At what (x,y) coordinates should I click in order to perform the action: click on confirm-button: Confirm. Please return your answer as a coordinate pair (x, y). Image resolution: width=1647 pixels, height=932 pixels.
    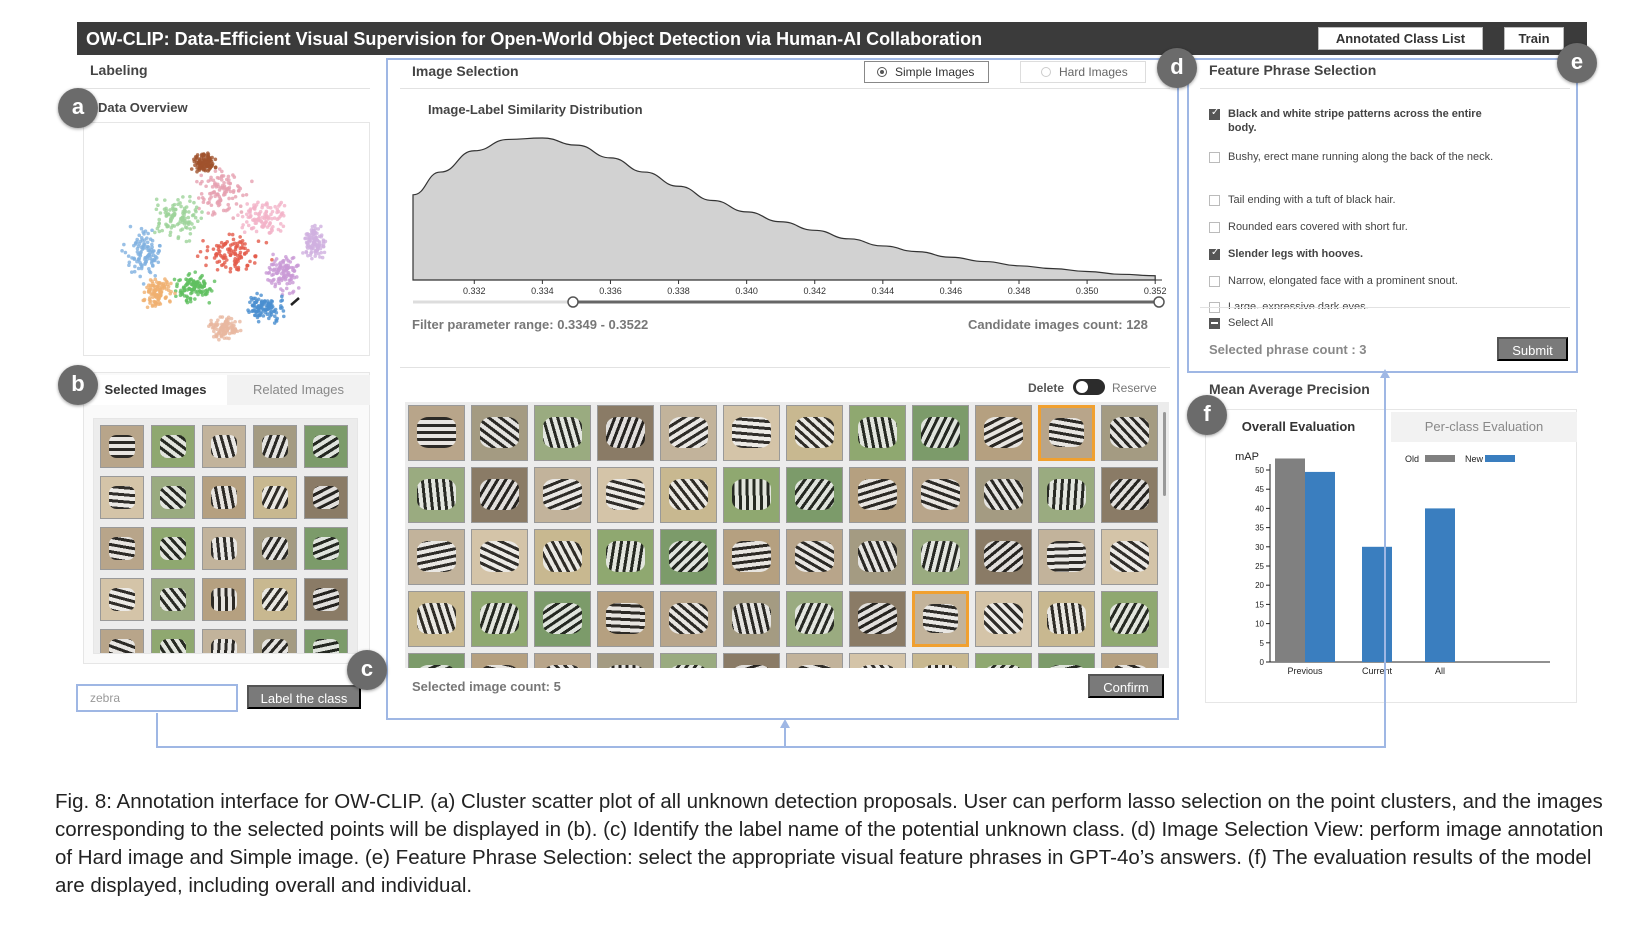
    Looking at the image, I should click on (1126, 686).